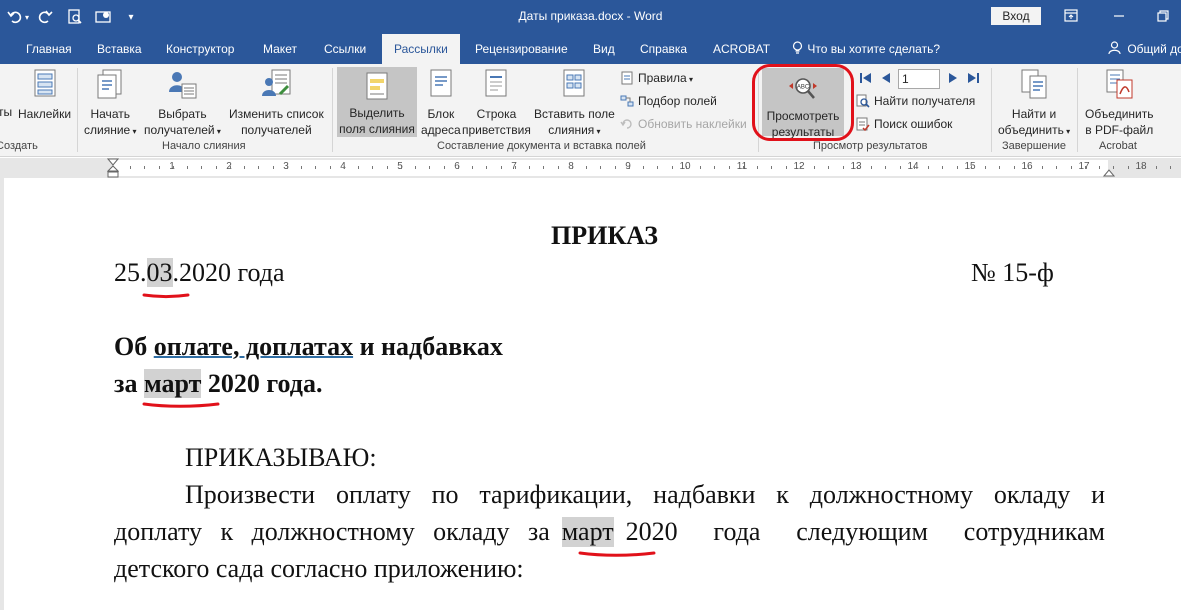  Describe the element at coordinates (953, 78) in the screenshot. I see `next-record-icon` at that location.